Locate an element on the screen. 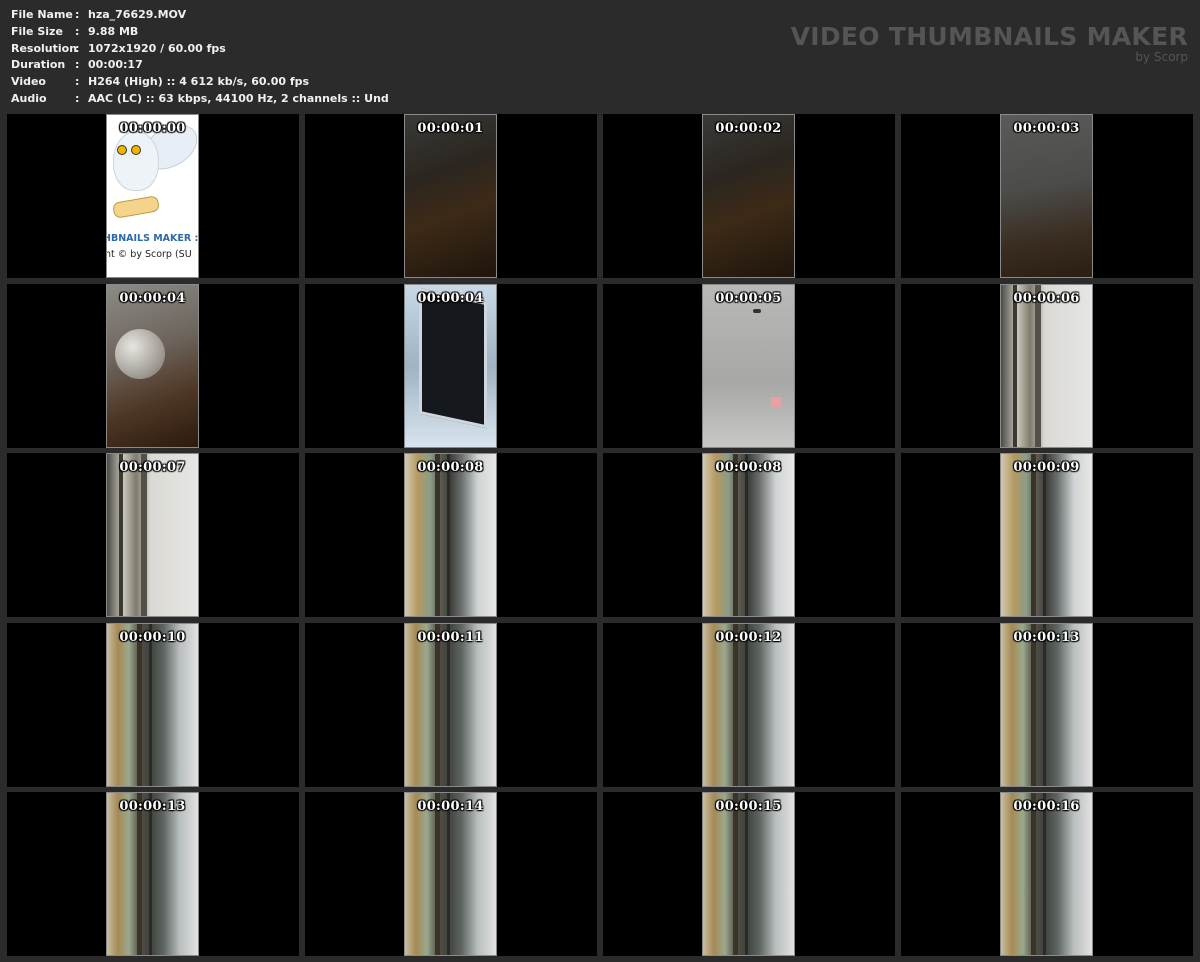 Image resolution: width=1200 pixels, height=962 pixels. video-frame: 00:00:05 is located at coordinates (748, 366).